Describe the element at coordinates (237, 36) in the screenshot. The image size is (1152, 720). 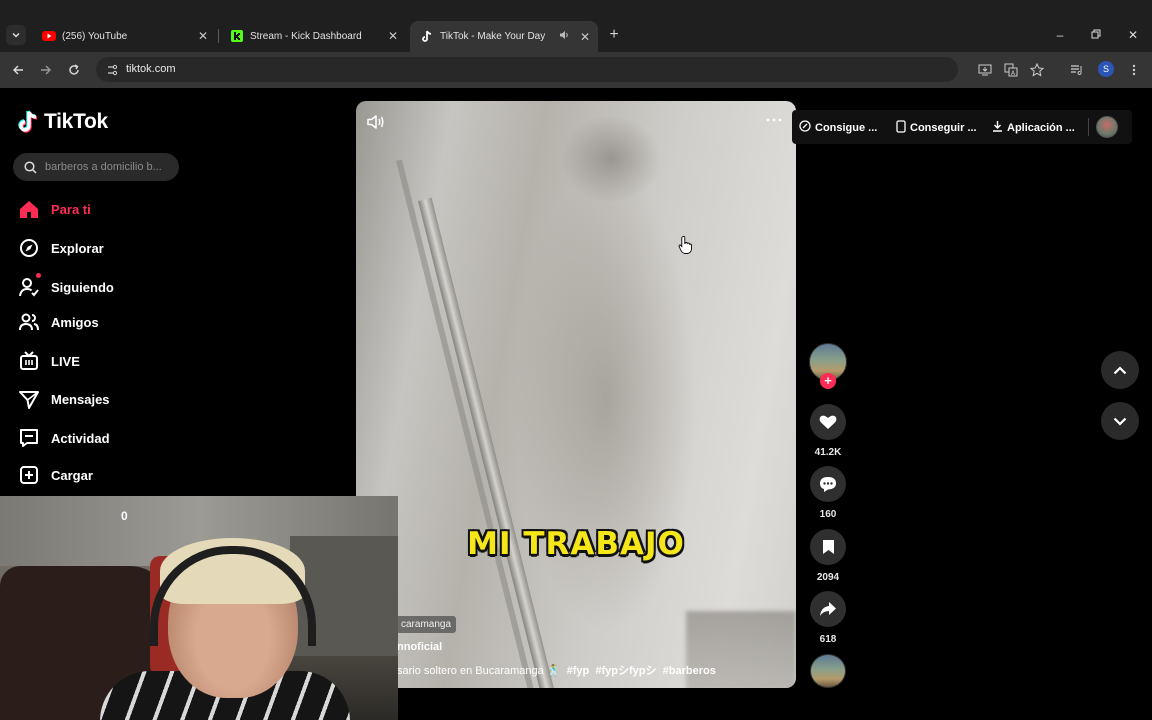
I see `kick-icon` at that location.